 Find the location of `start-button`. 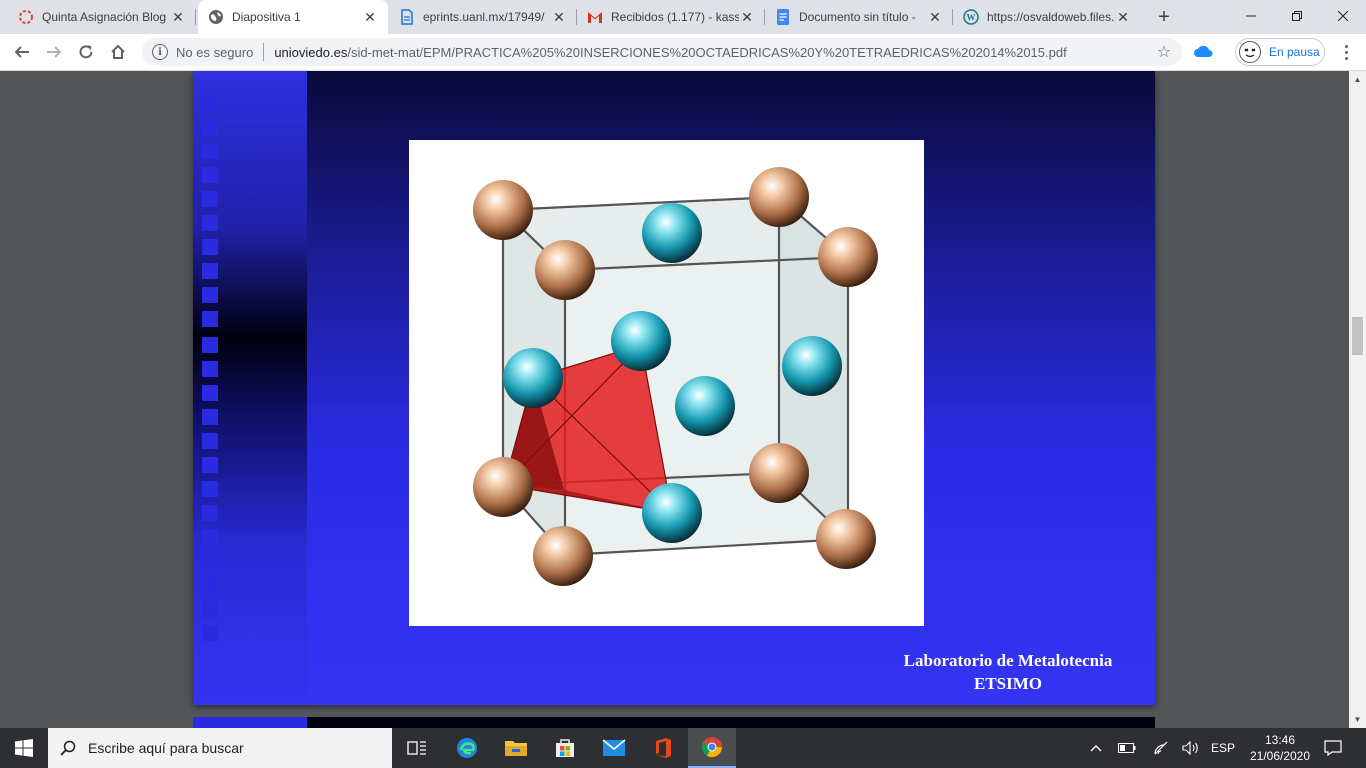

start-button is located at coordinates (24, 748).